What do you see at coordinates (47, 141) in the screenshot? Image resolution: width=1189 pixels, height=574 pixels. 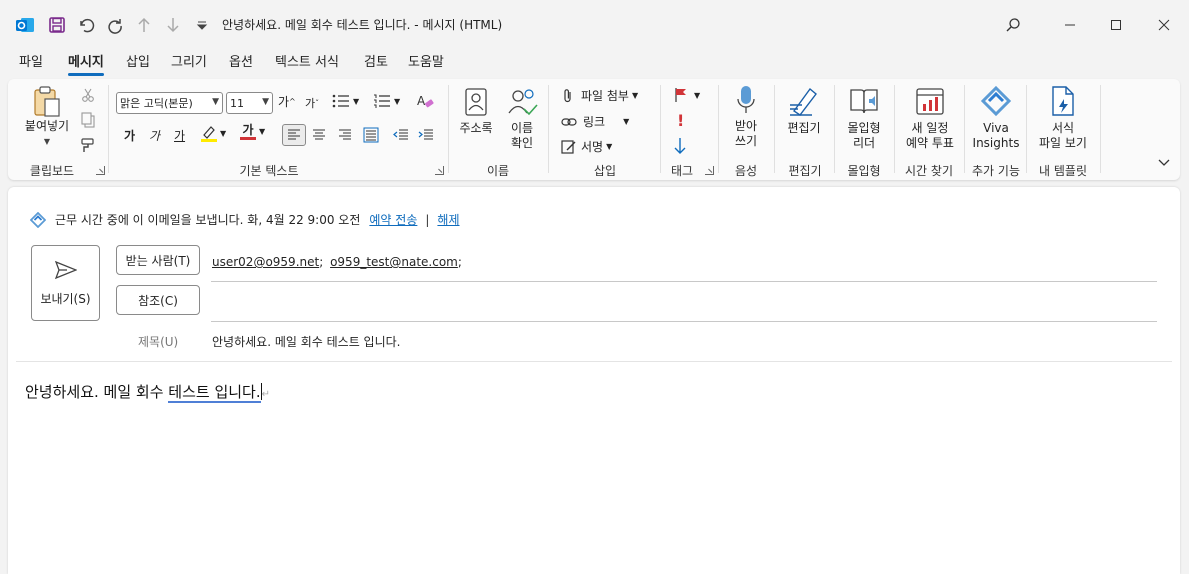 I see `paste-dropdown-icon: ▼` at bounding box center [47, 141].